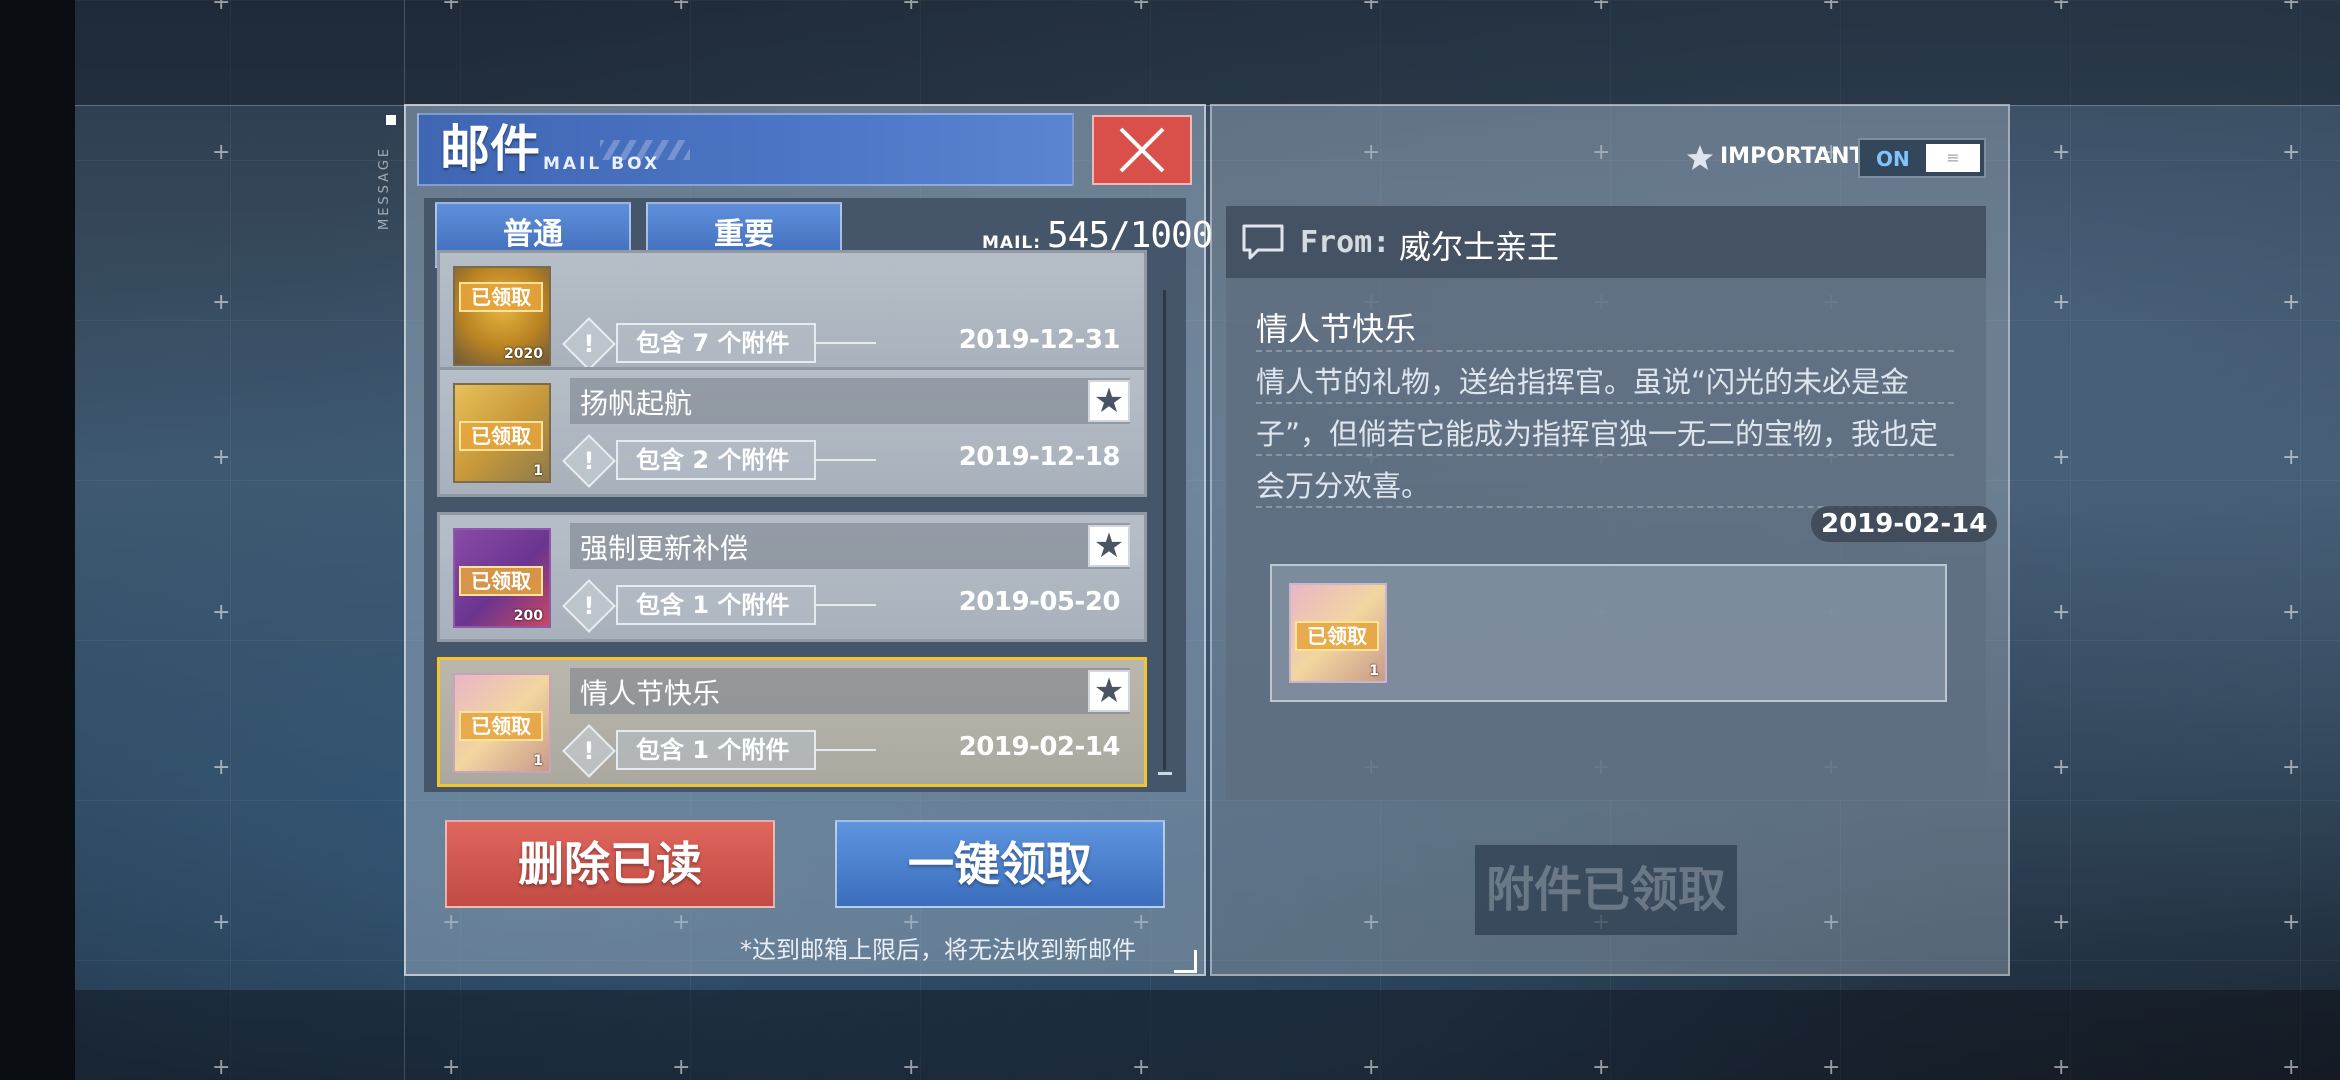 The height and width of the screenshot is (1080, 2340). Describe the element at coordinates (1207, 1035) in the screenshot. I see `bottom-shade` at that location.